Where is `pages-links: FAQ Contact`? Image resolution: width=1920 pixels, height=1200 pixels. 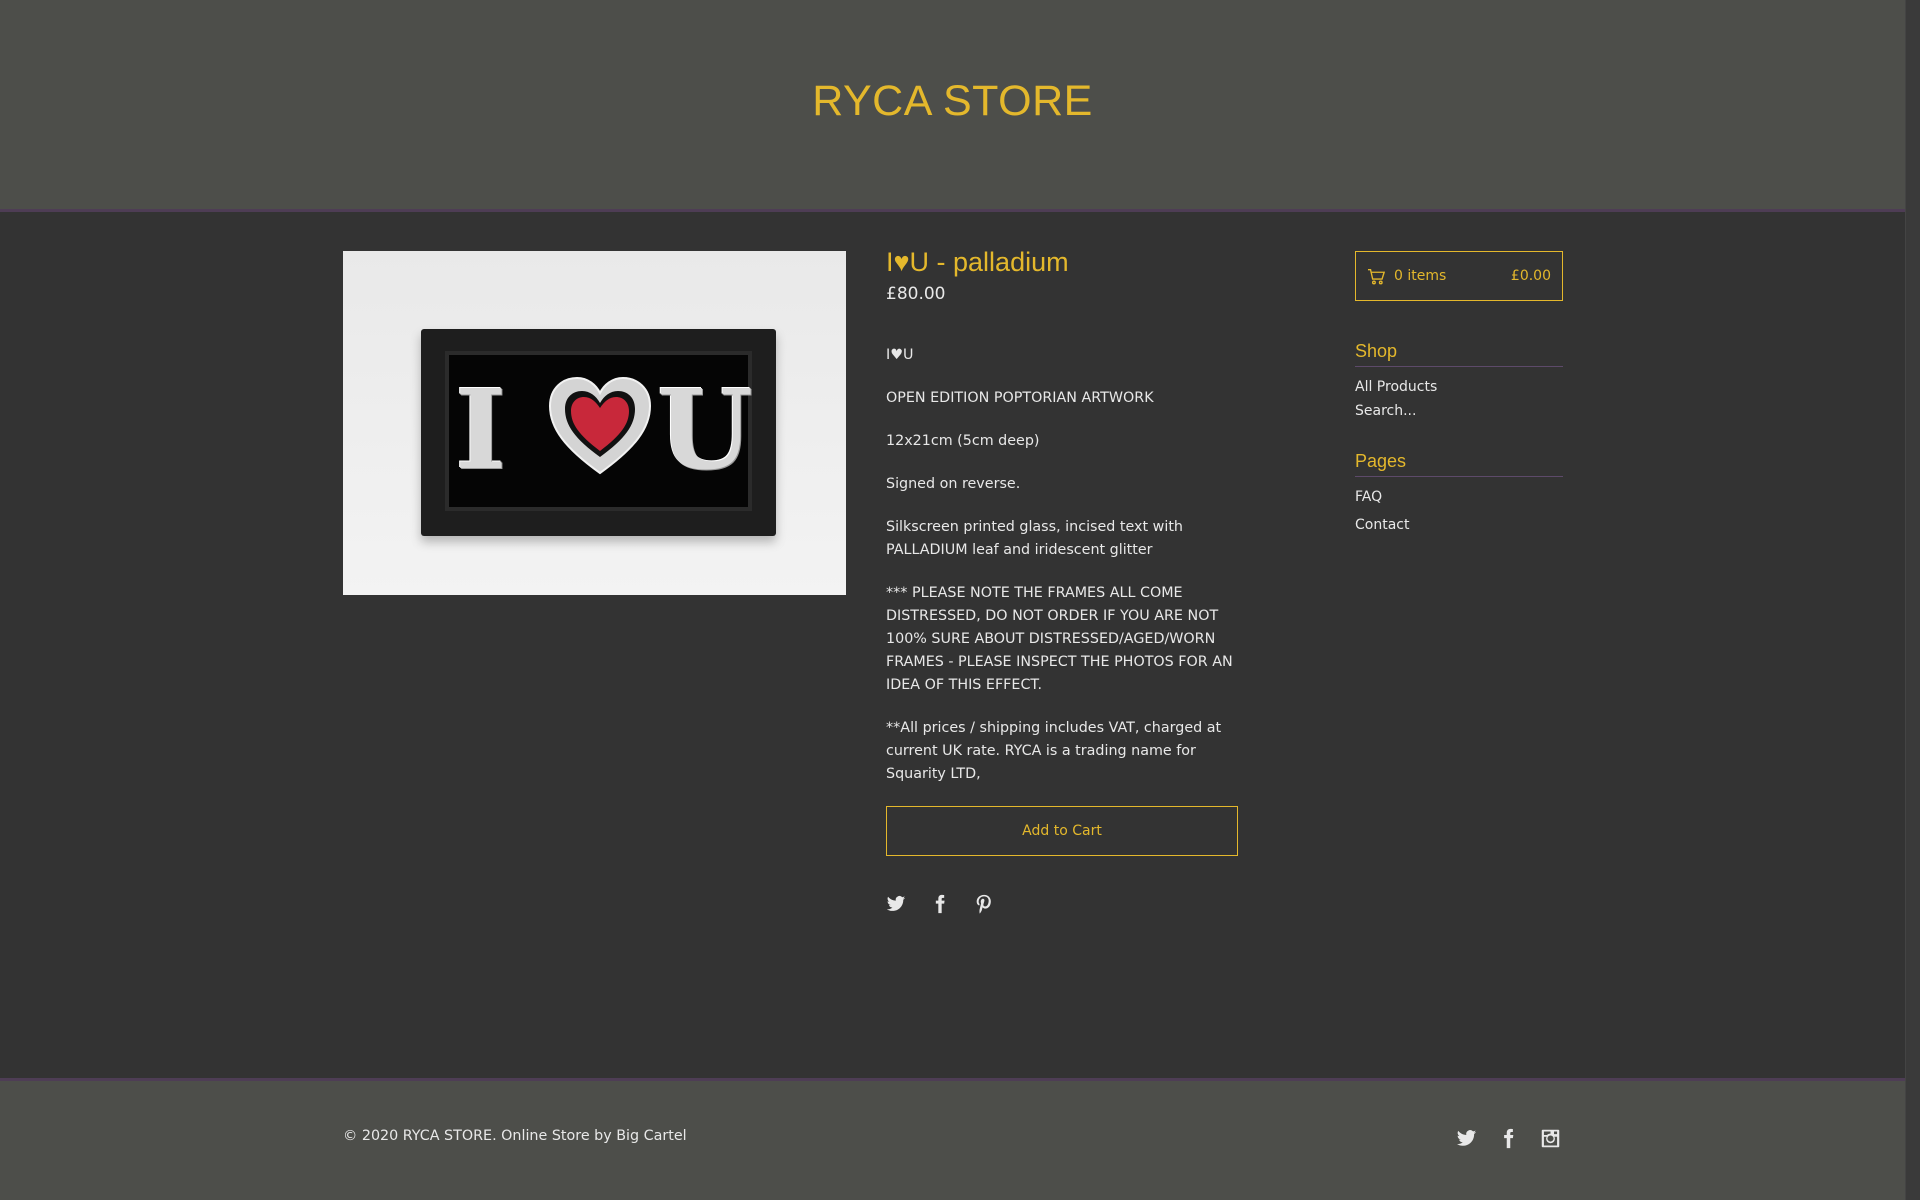
pages-links: FAQ Contact is located at coordinates (1459, 511).